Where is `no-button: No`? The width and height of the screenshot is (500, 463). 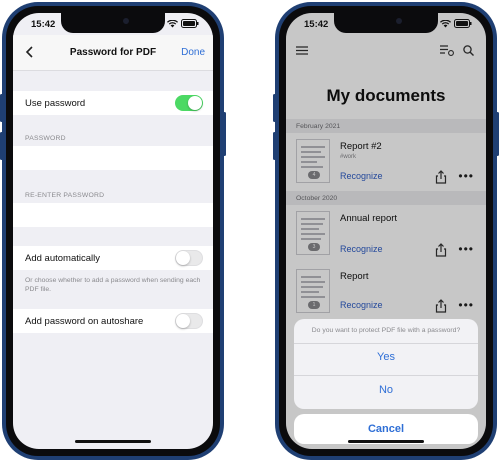 no-button: No is located at coordinates (386, 390).